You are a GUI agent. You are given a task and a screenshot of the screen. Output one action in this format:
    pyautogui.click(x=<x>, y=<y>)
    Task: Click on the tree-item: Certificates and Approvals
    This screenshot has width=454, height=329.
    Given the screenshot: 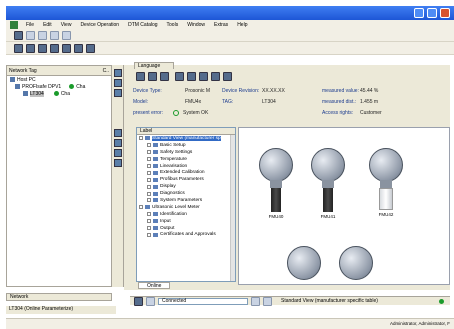 What is the action you would take?
    pyautogui.click(x=186, y=234)
    